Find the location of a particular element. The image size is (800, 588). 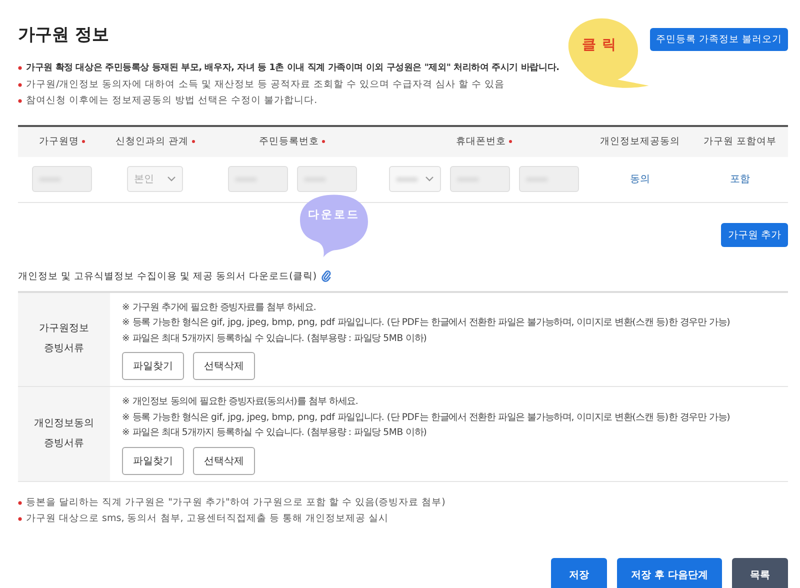

consent-link: 동의 is located at coordinates (640, 179).